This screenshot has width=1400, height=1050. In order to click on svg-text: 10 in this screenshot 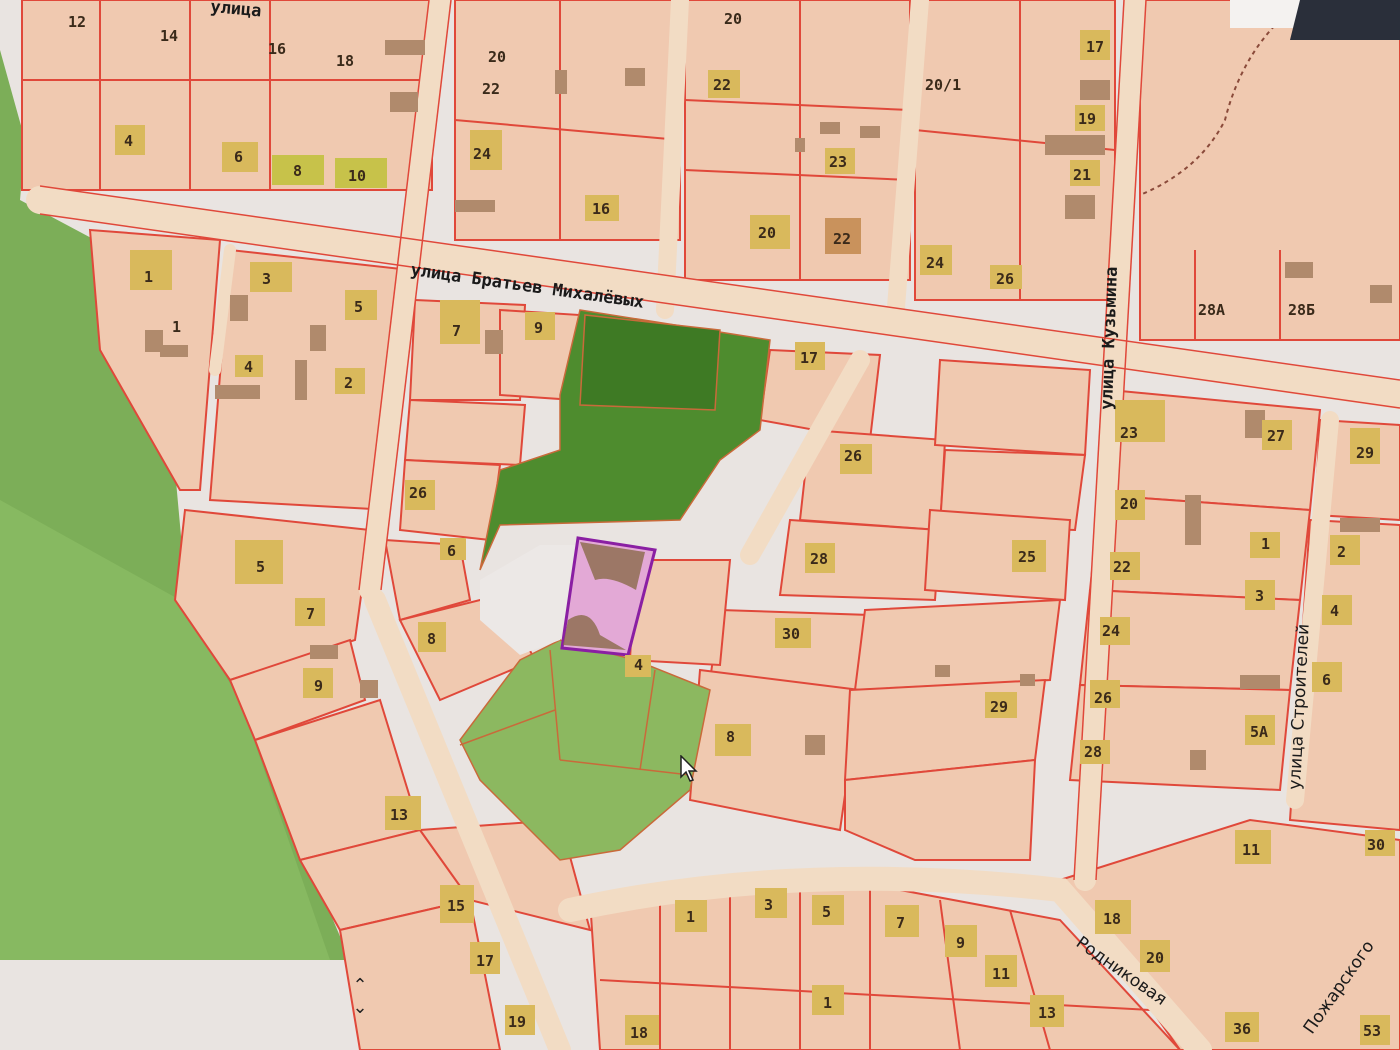, I will do `click(357, 176)`.